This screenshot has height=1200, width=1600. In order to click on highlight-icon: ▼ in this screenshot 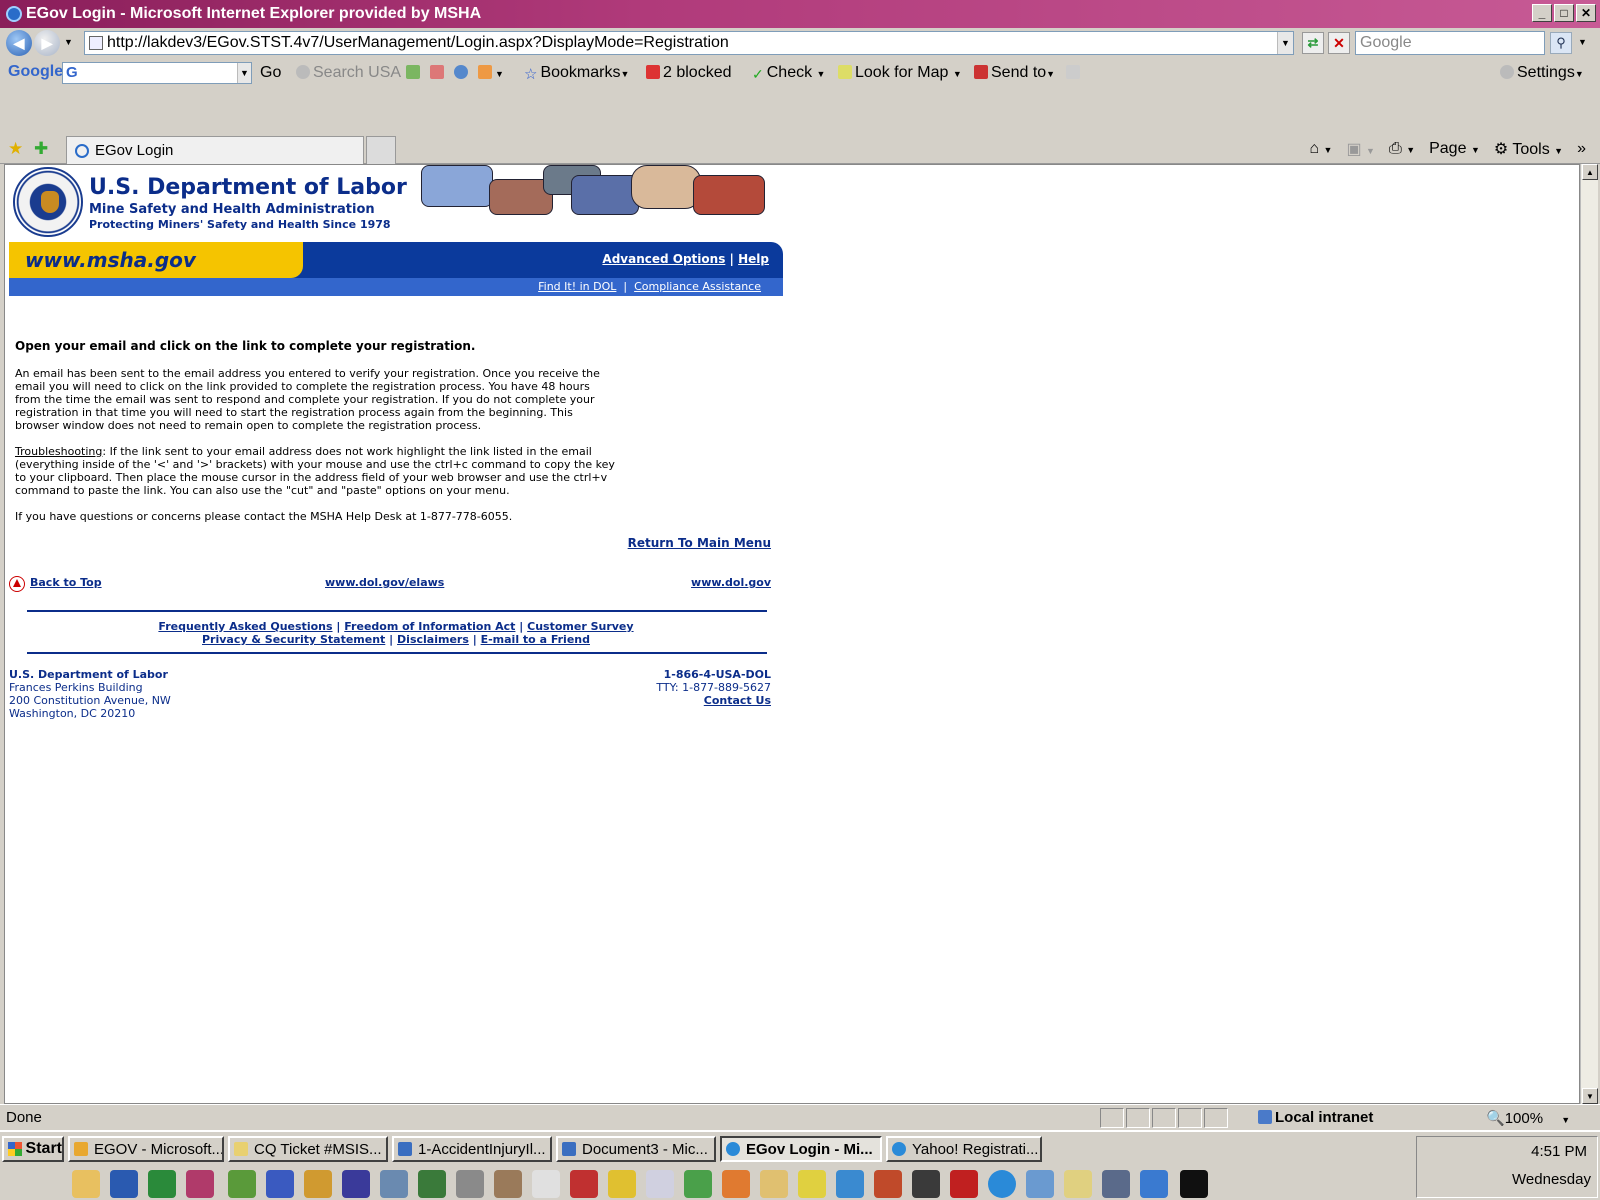, I will do `click(491, 73)`.